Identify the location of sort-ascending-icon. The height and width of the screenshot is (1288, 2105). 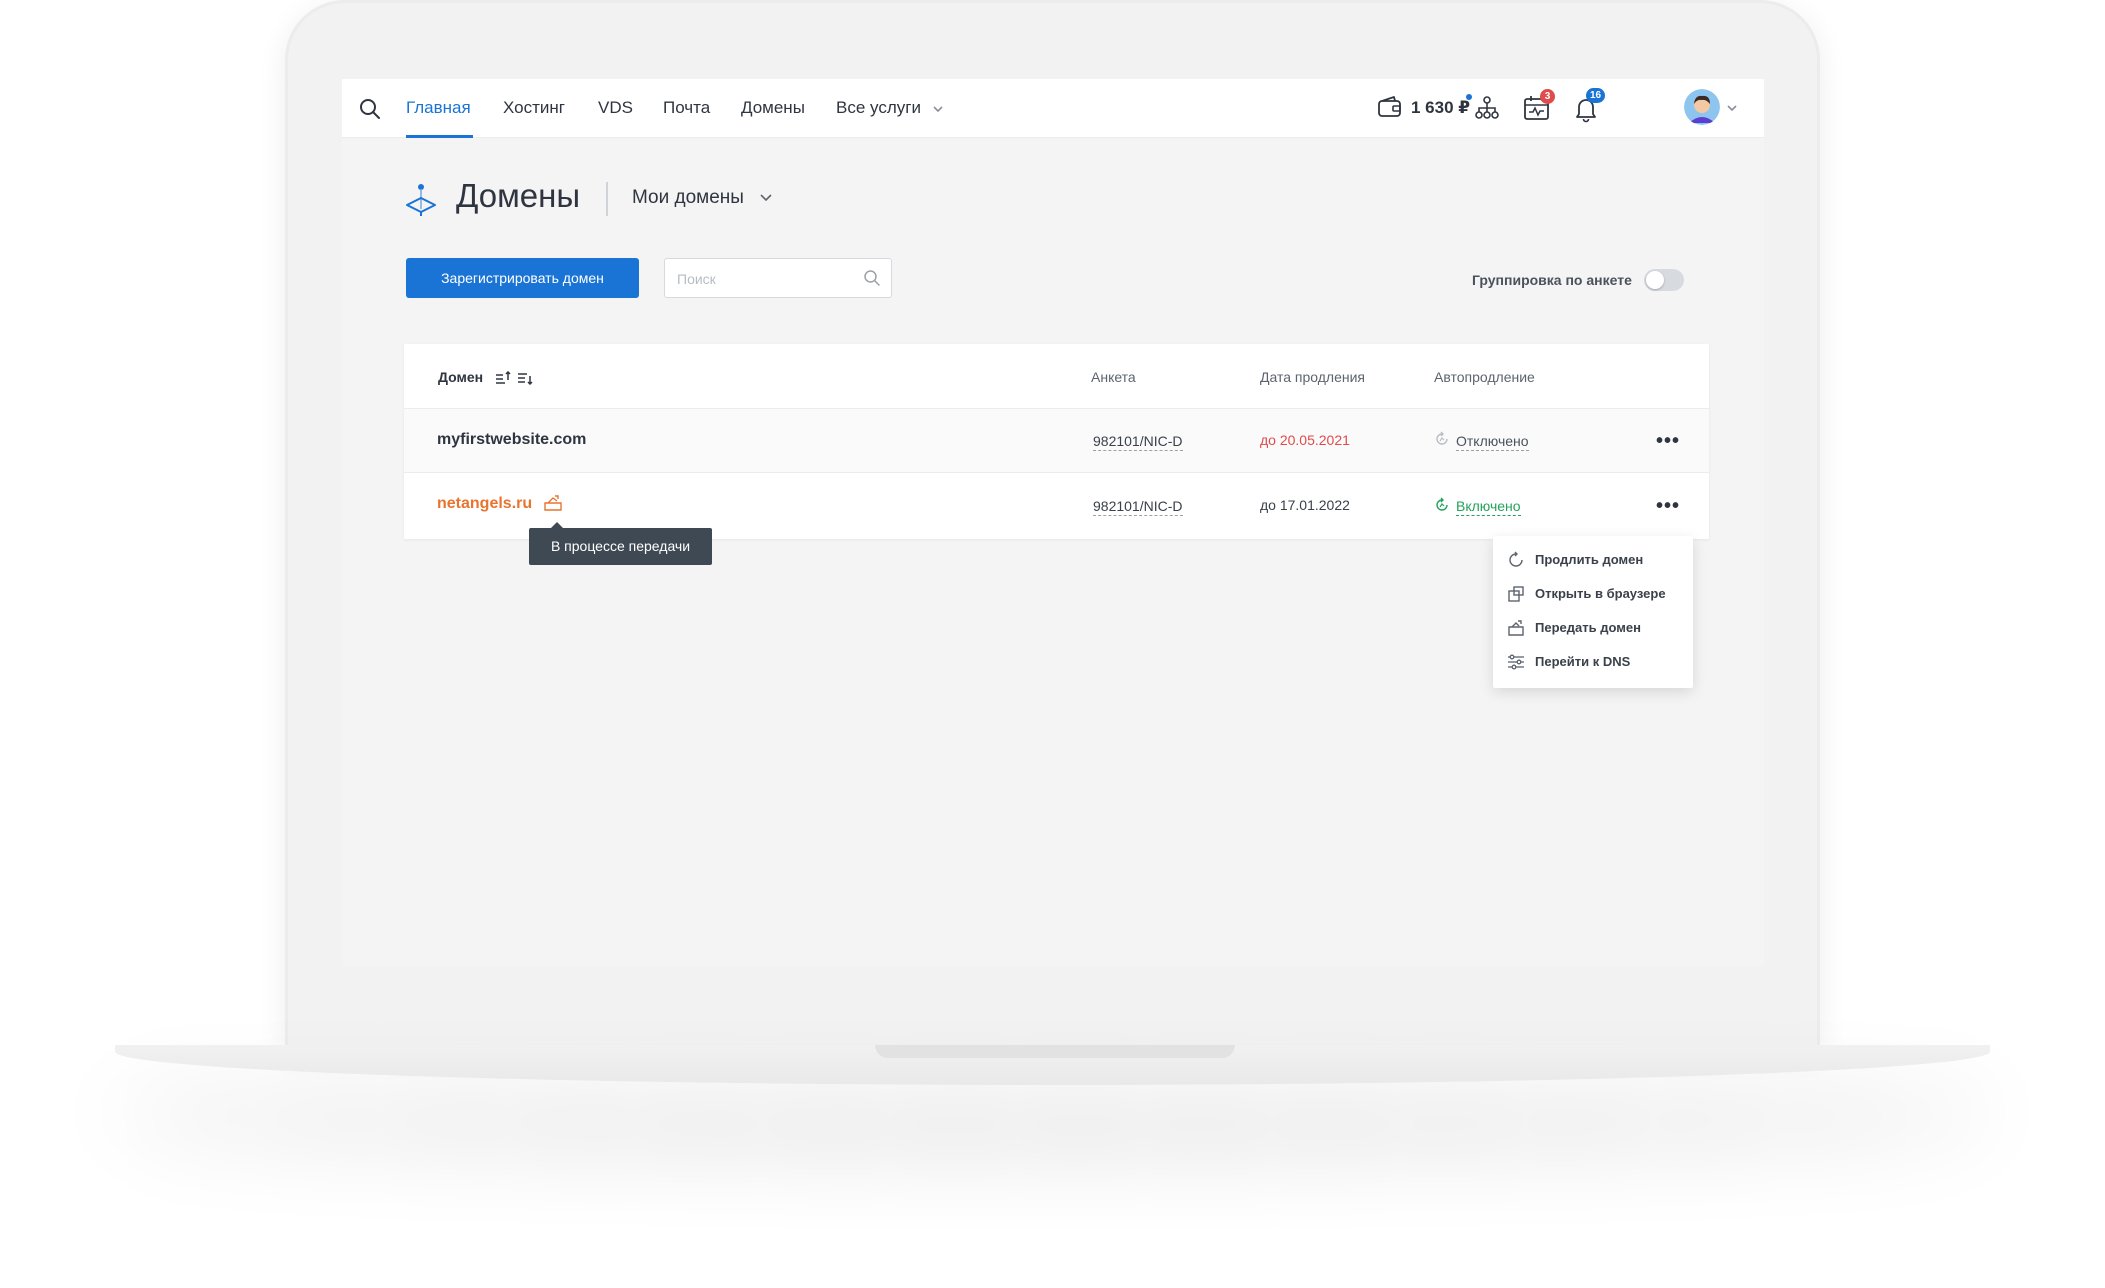
(503, 378).